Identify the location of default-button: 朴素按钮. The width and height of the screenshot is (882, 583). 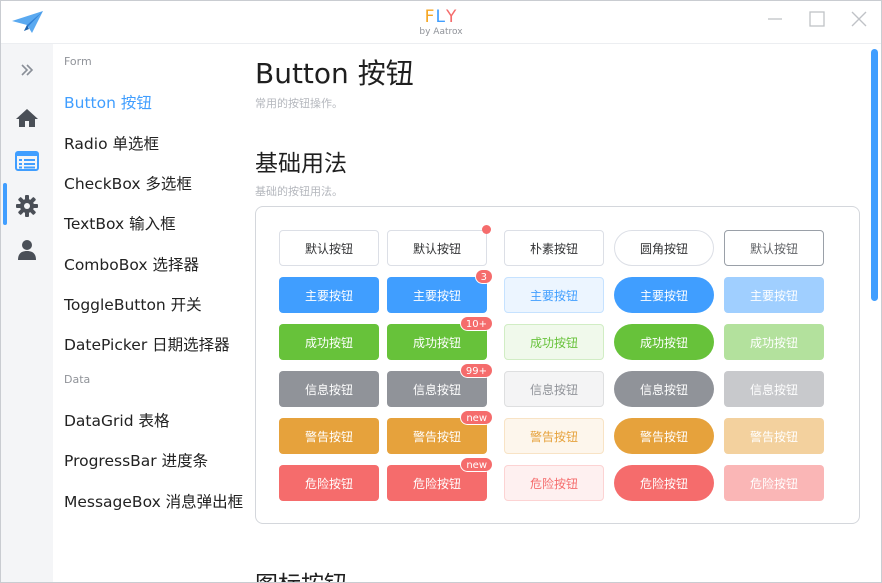
(554, 248).